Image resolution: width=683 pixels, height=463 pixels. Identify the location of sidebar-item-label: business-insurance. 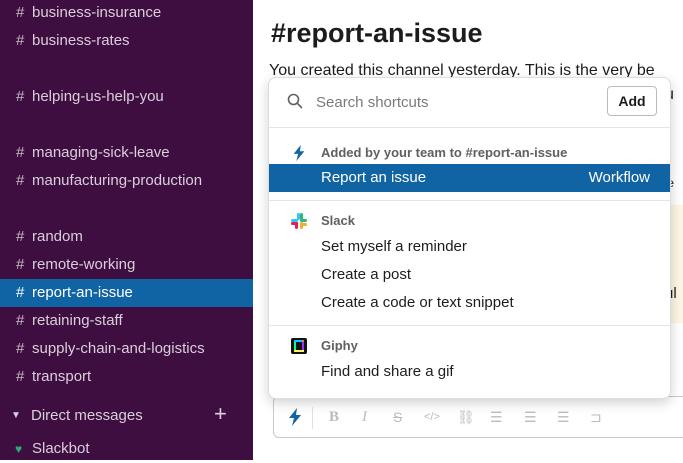
(97, 12).